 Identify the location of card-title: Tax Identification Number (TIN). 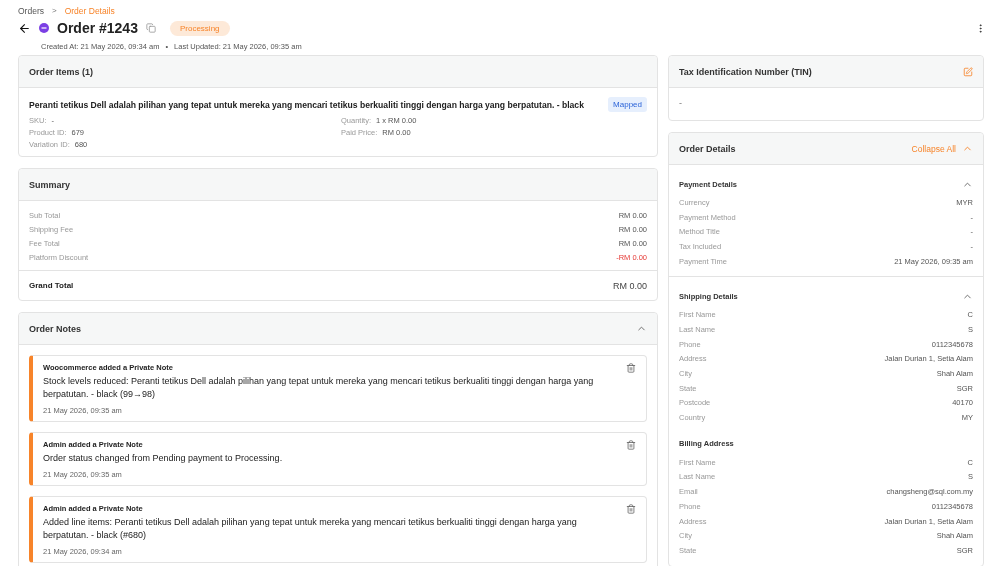
(746, 71).